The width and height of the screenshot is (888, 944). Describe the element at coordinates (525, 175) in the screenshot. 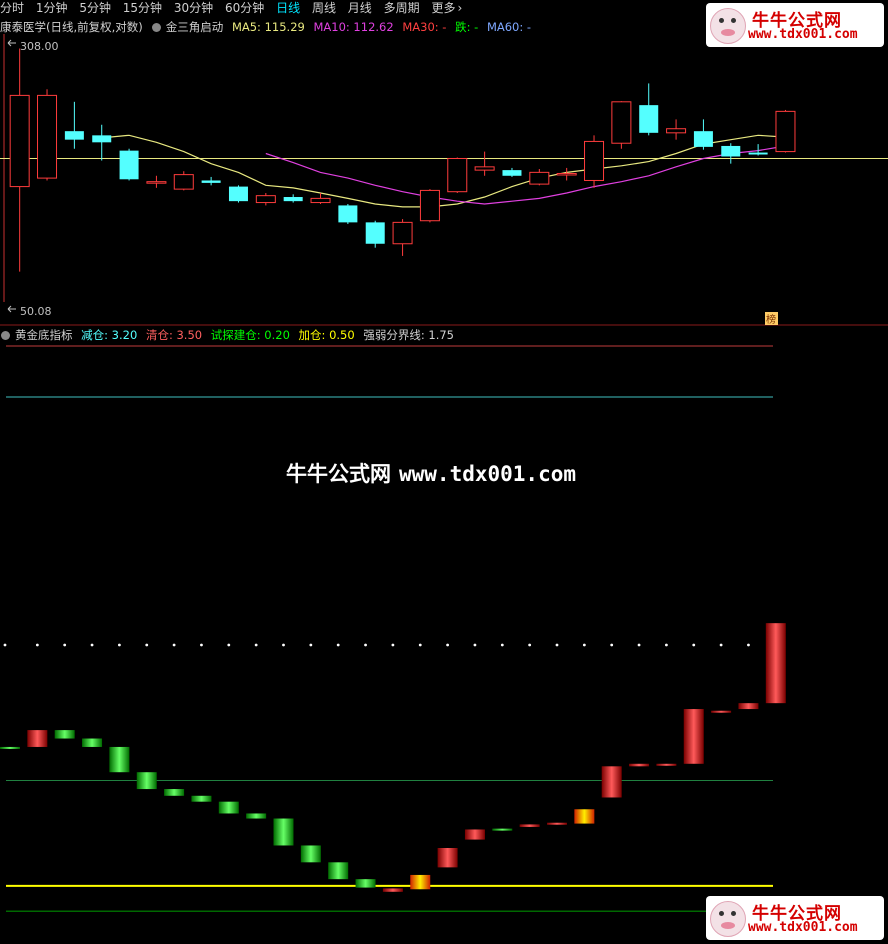

I see `ma10-line` at that location.